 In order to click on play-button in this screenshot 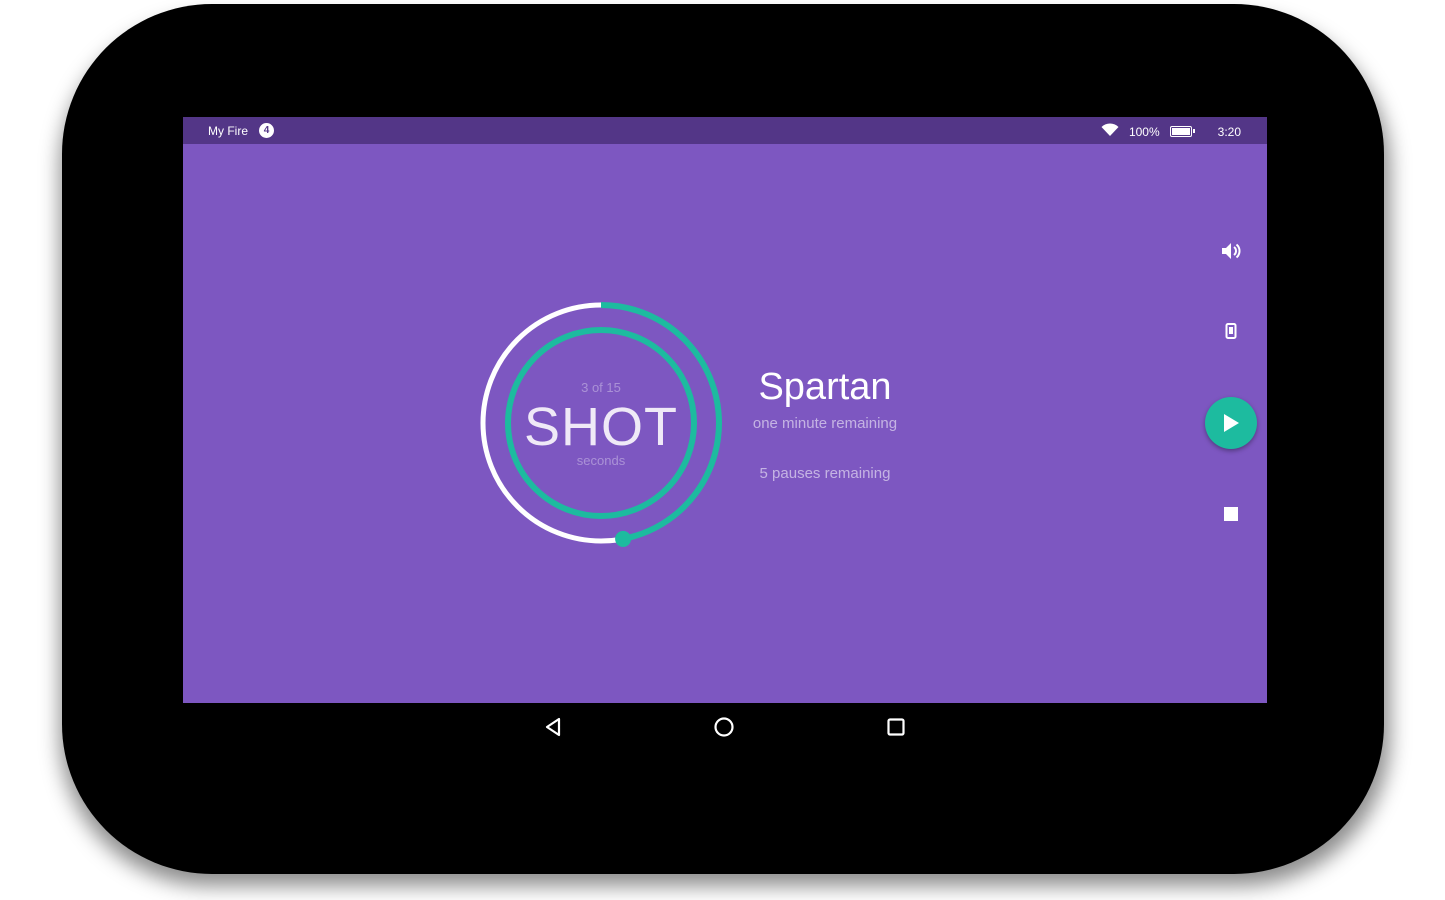, I will do `click(1231, 423)`.